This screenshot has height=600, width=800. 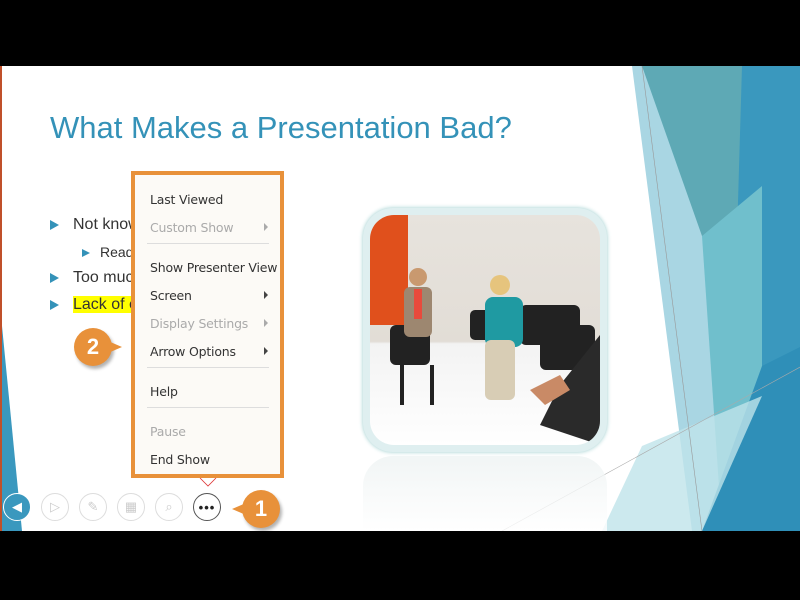 I want to click on bullet-item: Too muc, so click(x=91, y=278).